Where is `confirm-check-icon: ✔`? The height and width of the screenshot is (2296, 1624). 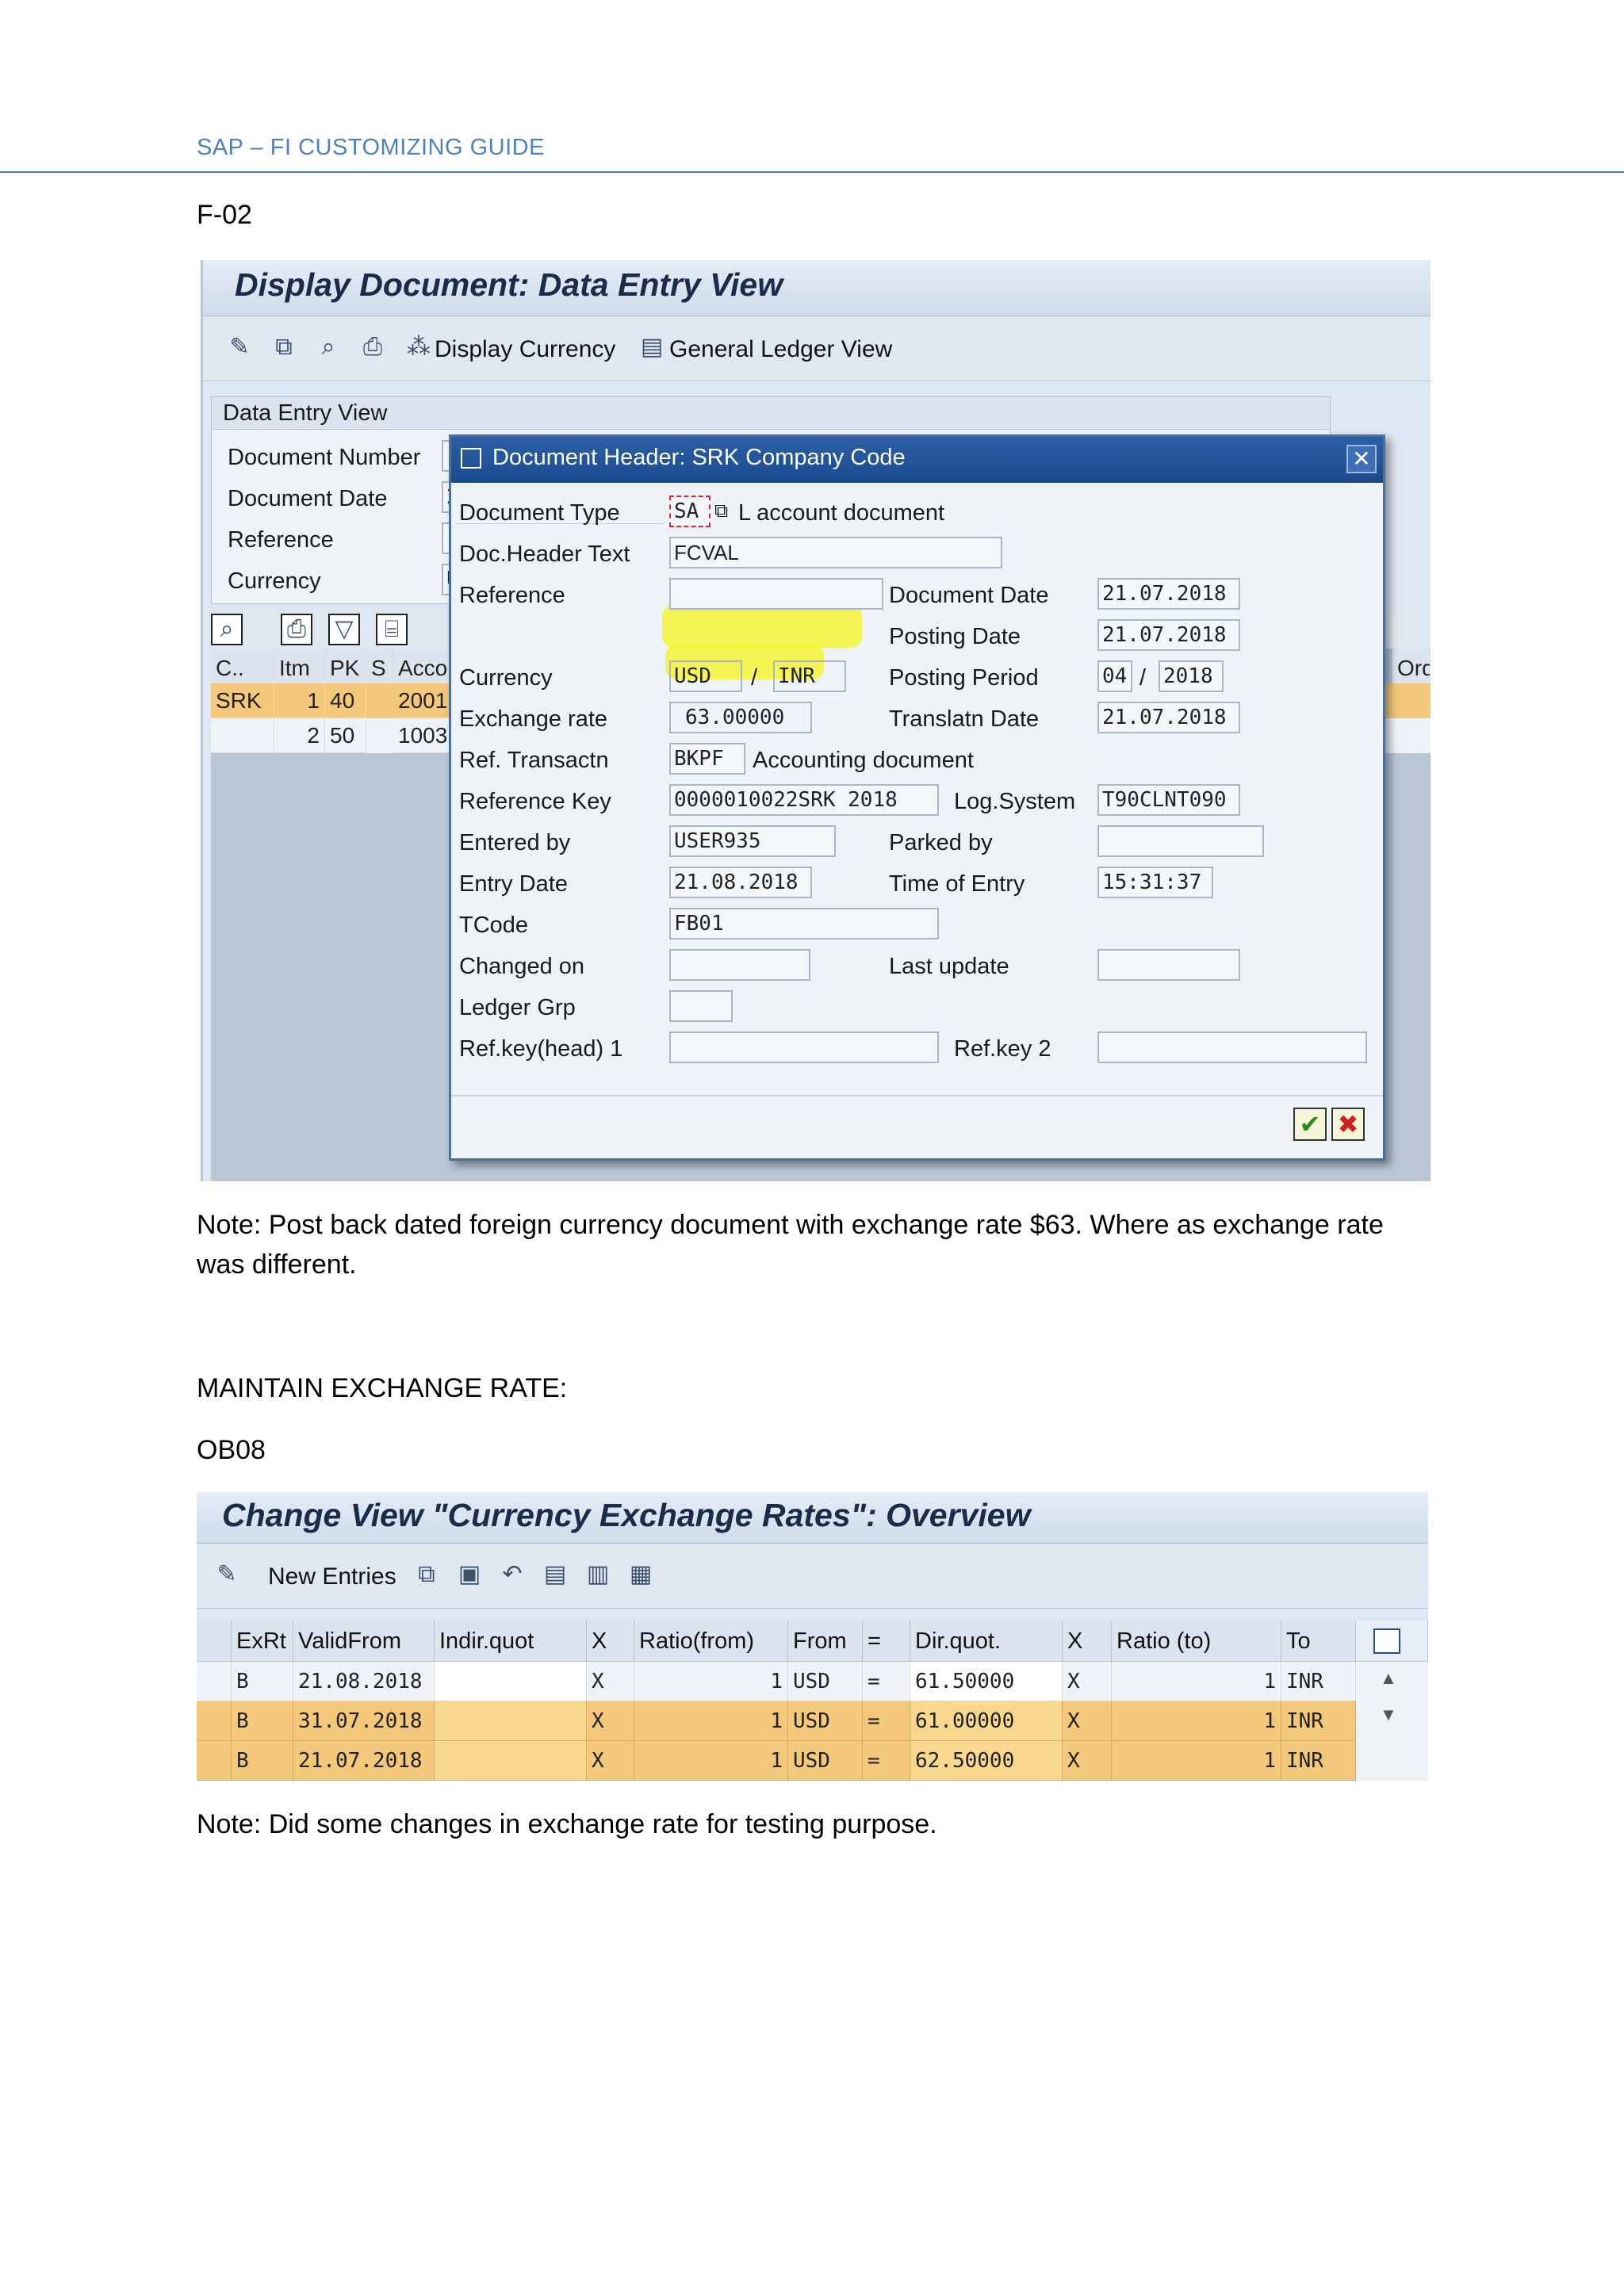 confirm-check-icon: ✔ is located at coordinates (1310, 1125).